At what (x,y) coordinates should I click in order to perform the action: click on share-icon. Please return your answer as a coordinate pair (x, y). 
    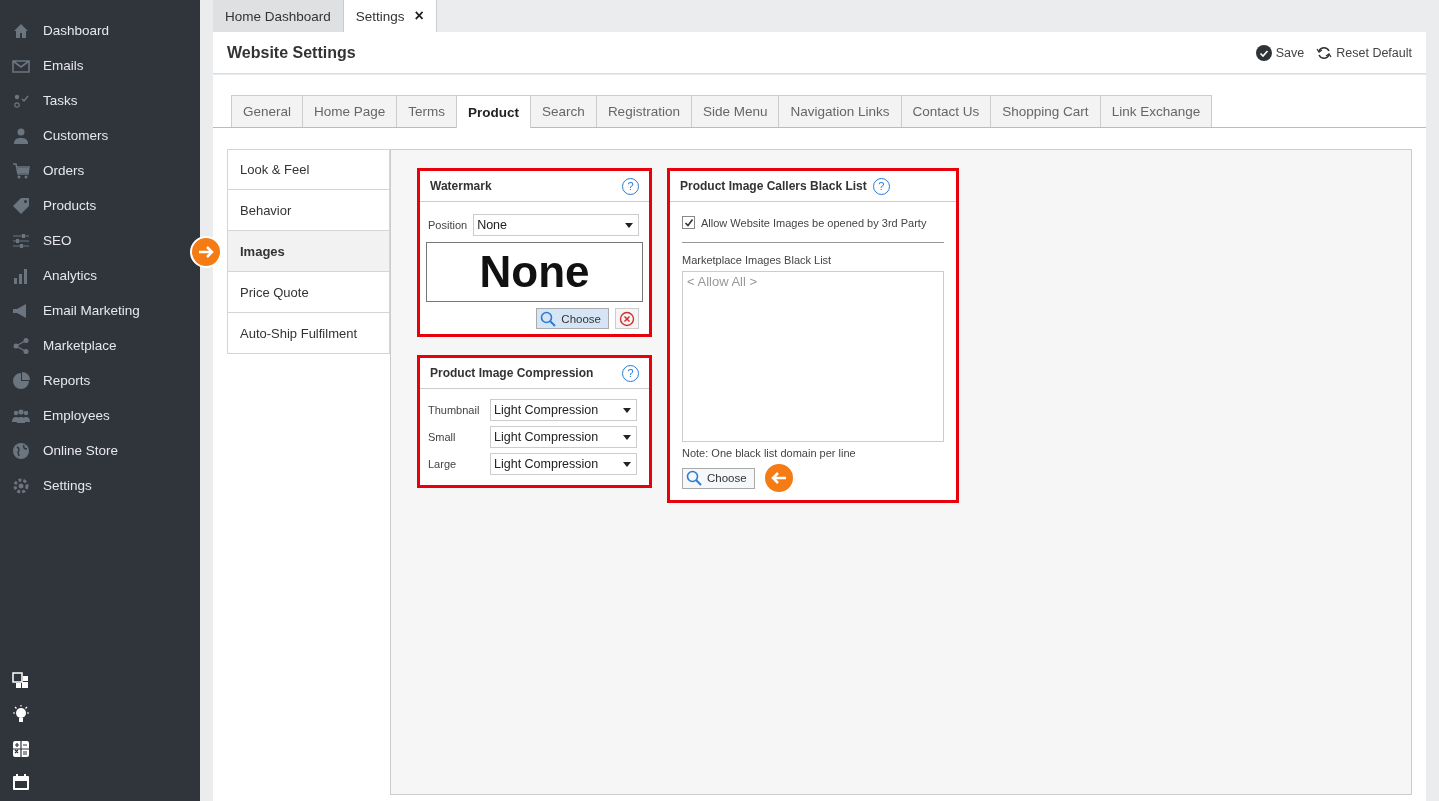
    Looking at the image, I should click on (21, 345).